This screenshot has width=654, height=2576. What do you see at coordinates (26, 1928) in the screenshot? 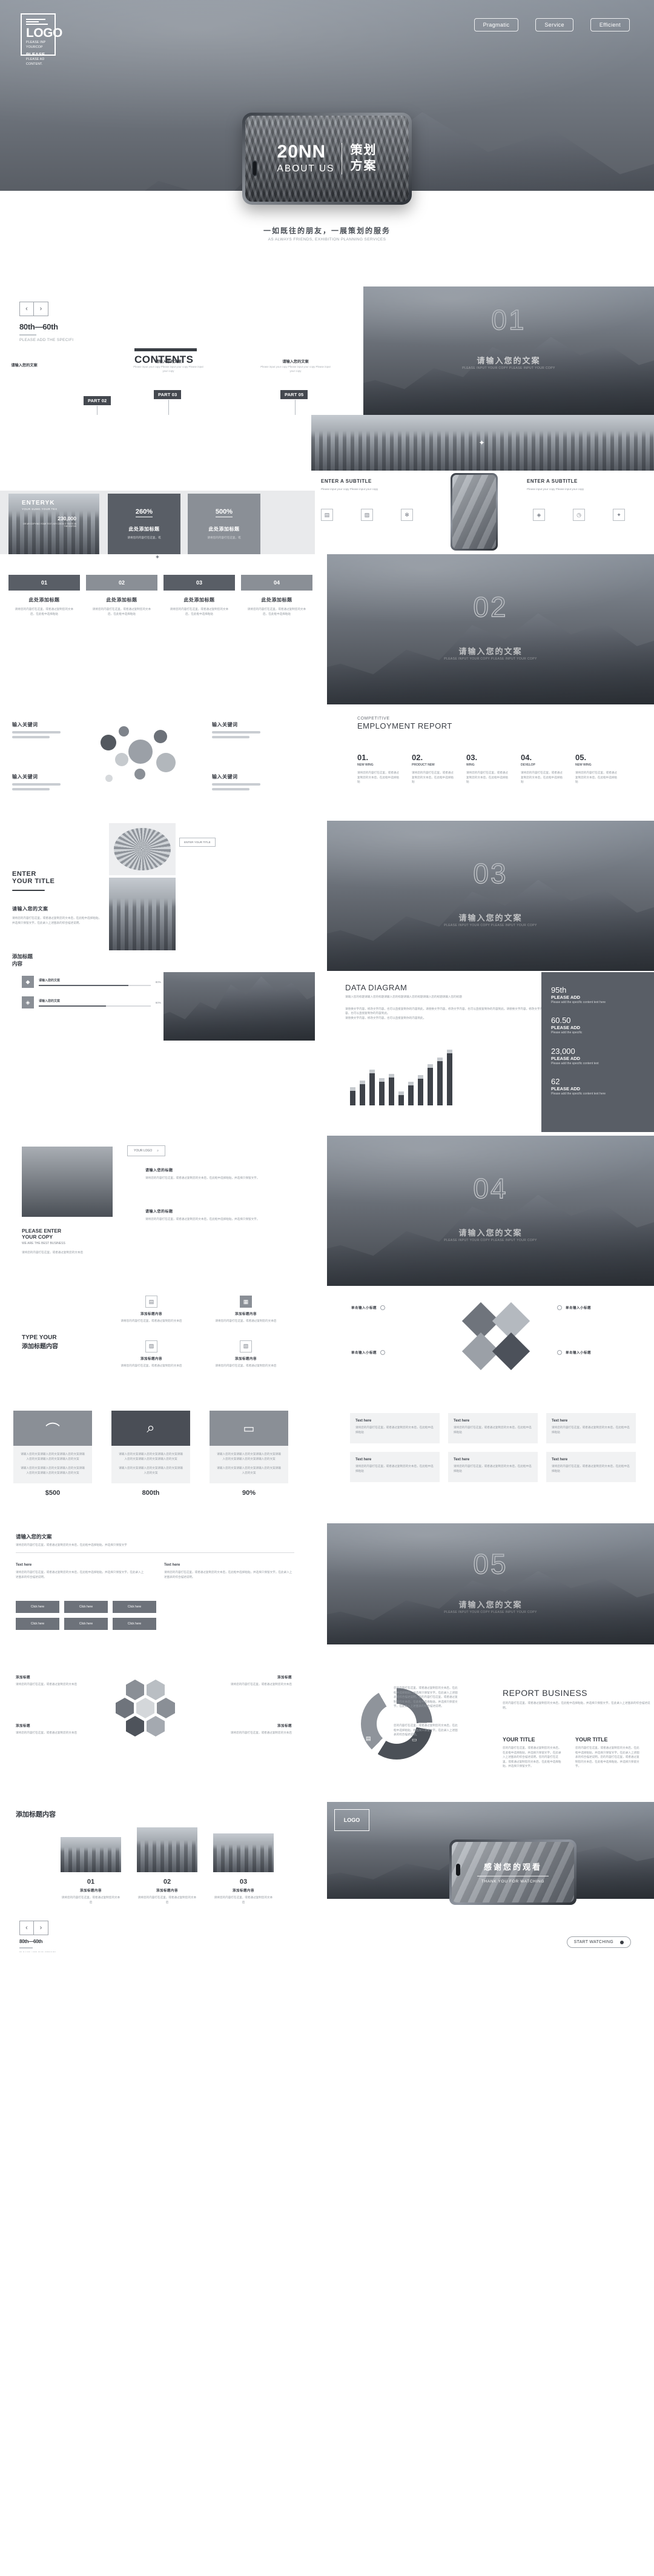
I see `prev-button-bottom: ‹` at bounding box center [26, 1928].